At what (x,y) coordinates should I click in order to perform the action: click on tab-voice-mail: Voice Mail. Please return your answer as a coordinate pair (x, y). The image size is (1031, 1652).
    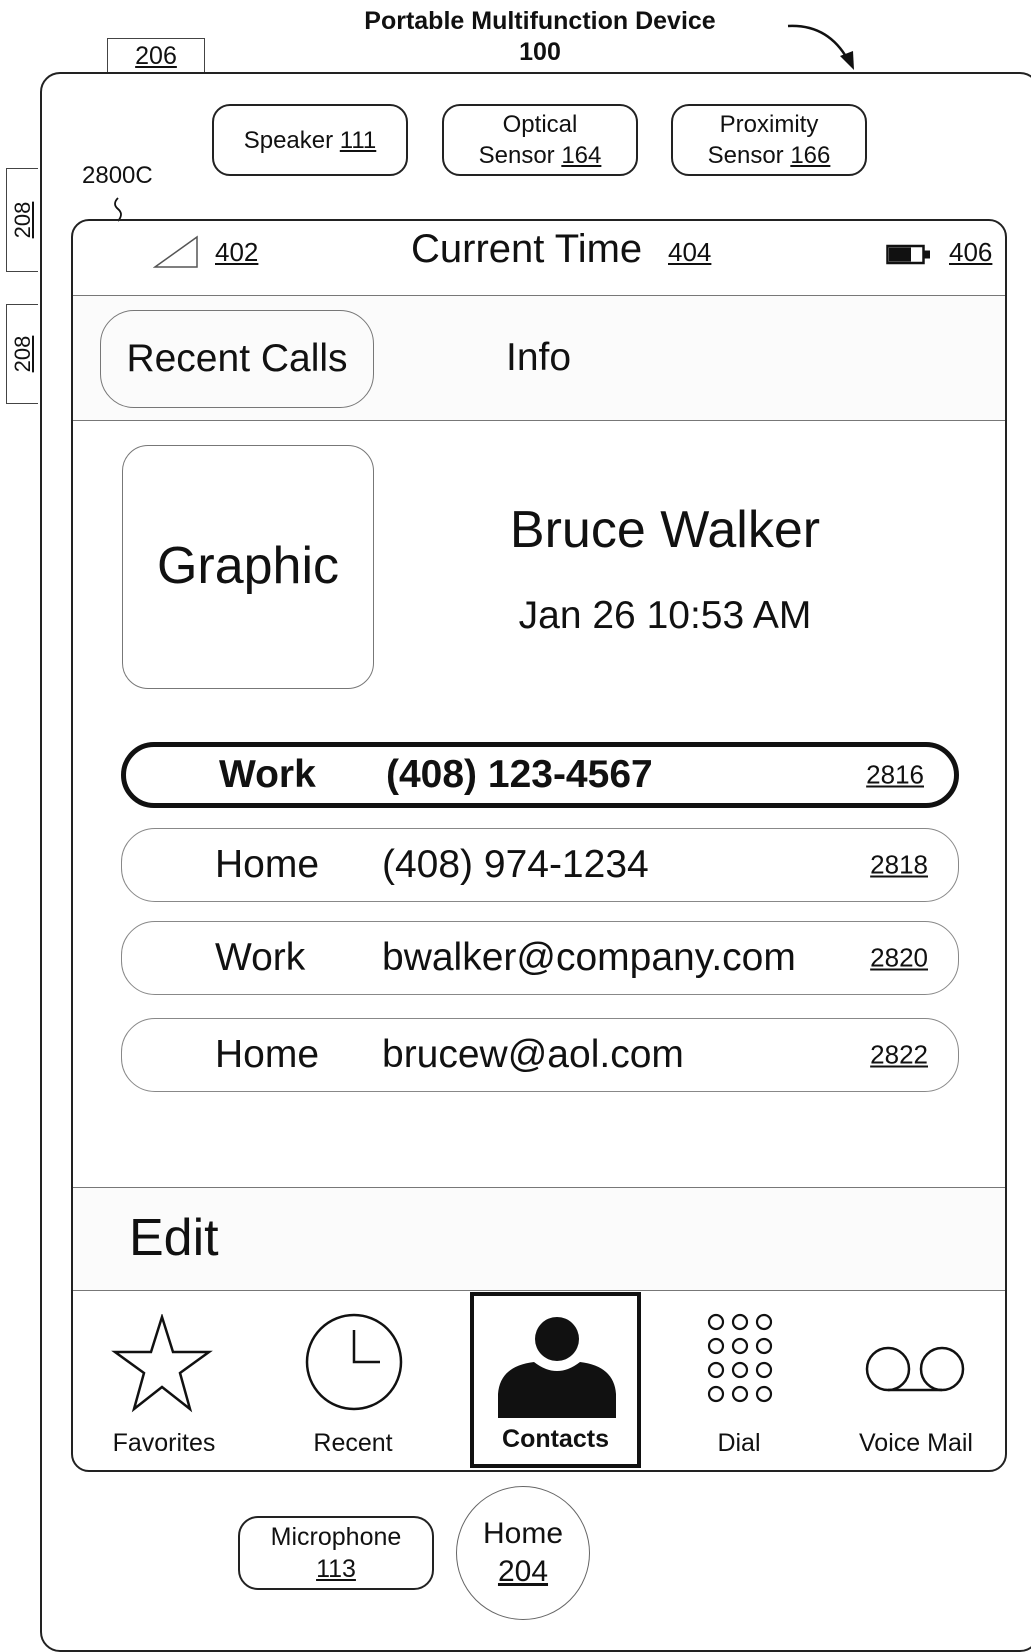
    Looking at the image, I should click on (916, 1380).